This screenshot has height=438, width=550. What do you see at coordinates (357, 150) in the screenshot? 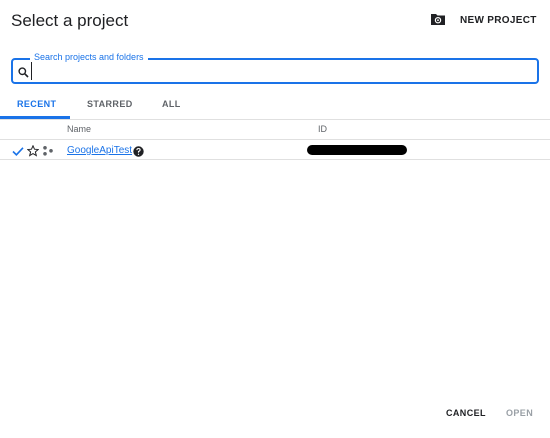
I see `project-id-redacted` at bounding box center [357, 150].